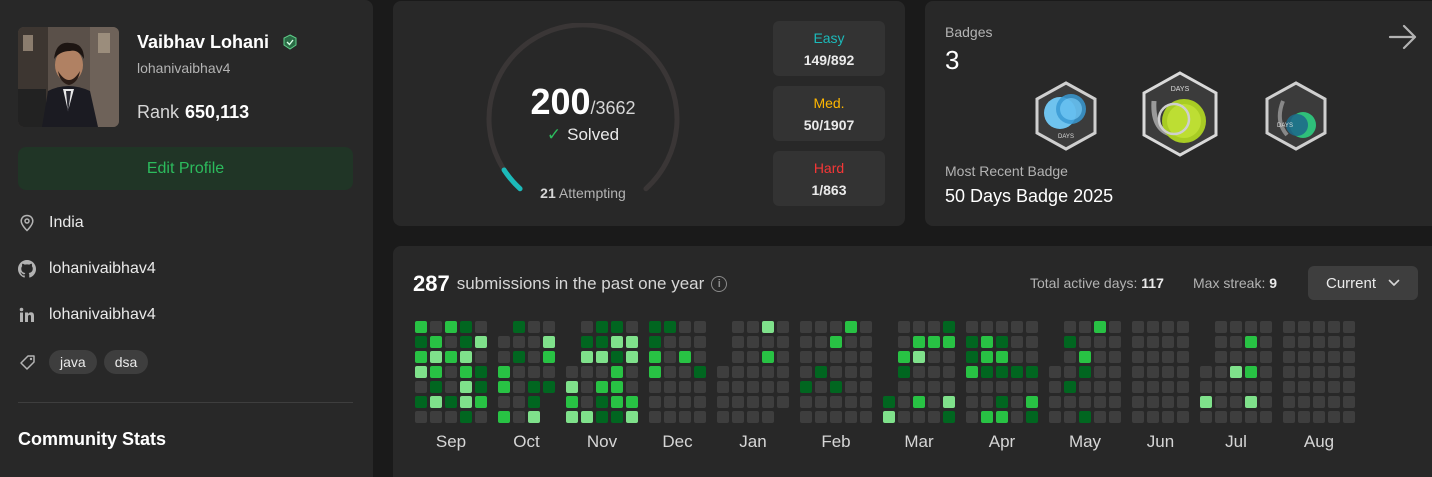 This screenshot has height=477, width=1432. I want to click on edit-profile-button: Edit Profile, so click(185, 168).